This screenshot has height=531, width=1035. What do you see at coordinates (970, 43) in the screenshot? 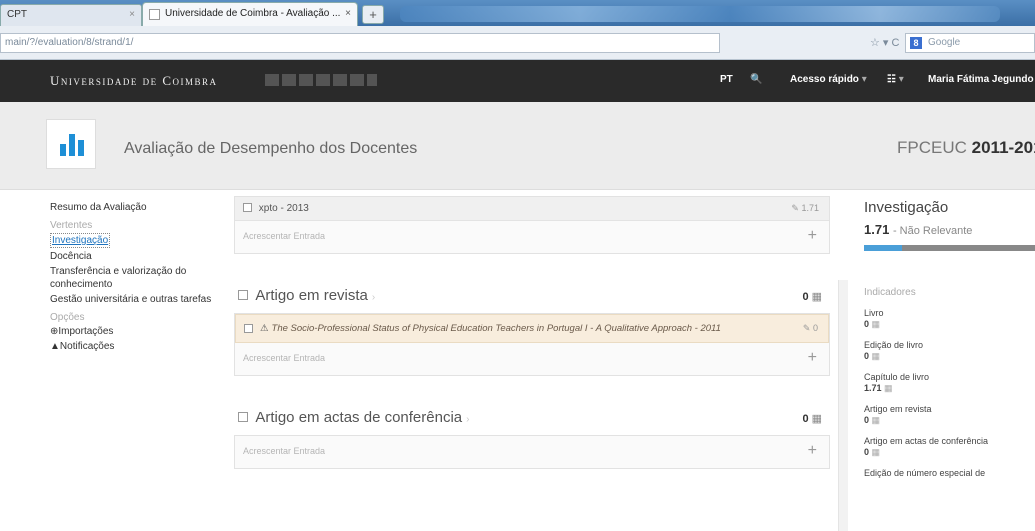
I see `search-input: 8 Google` at bounding box center [970, 43].